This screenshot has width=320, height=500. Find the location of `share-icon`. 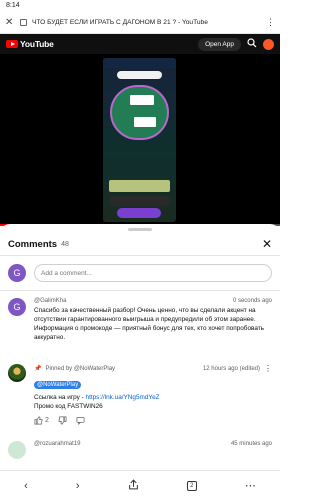

share-icon is located at coordinates (133, 485).